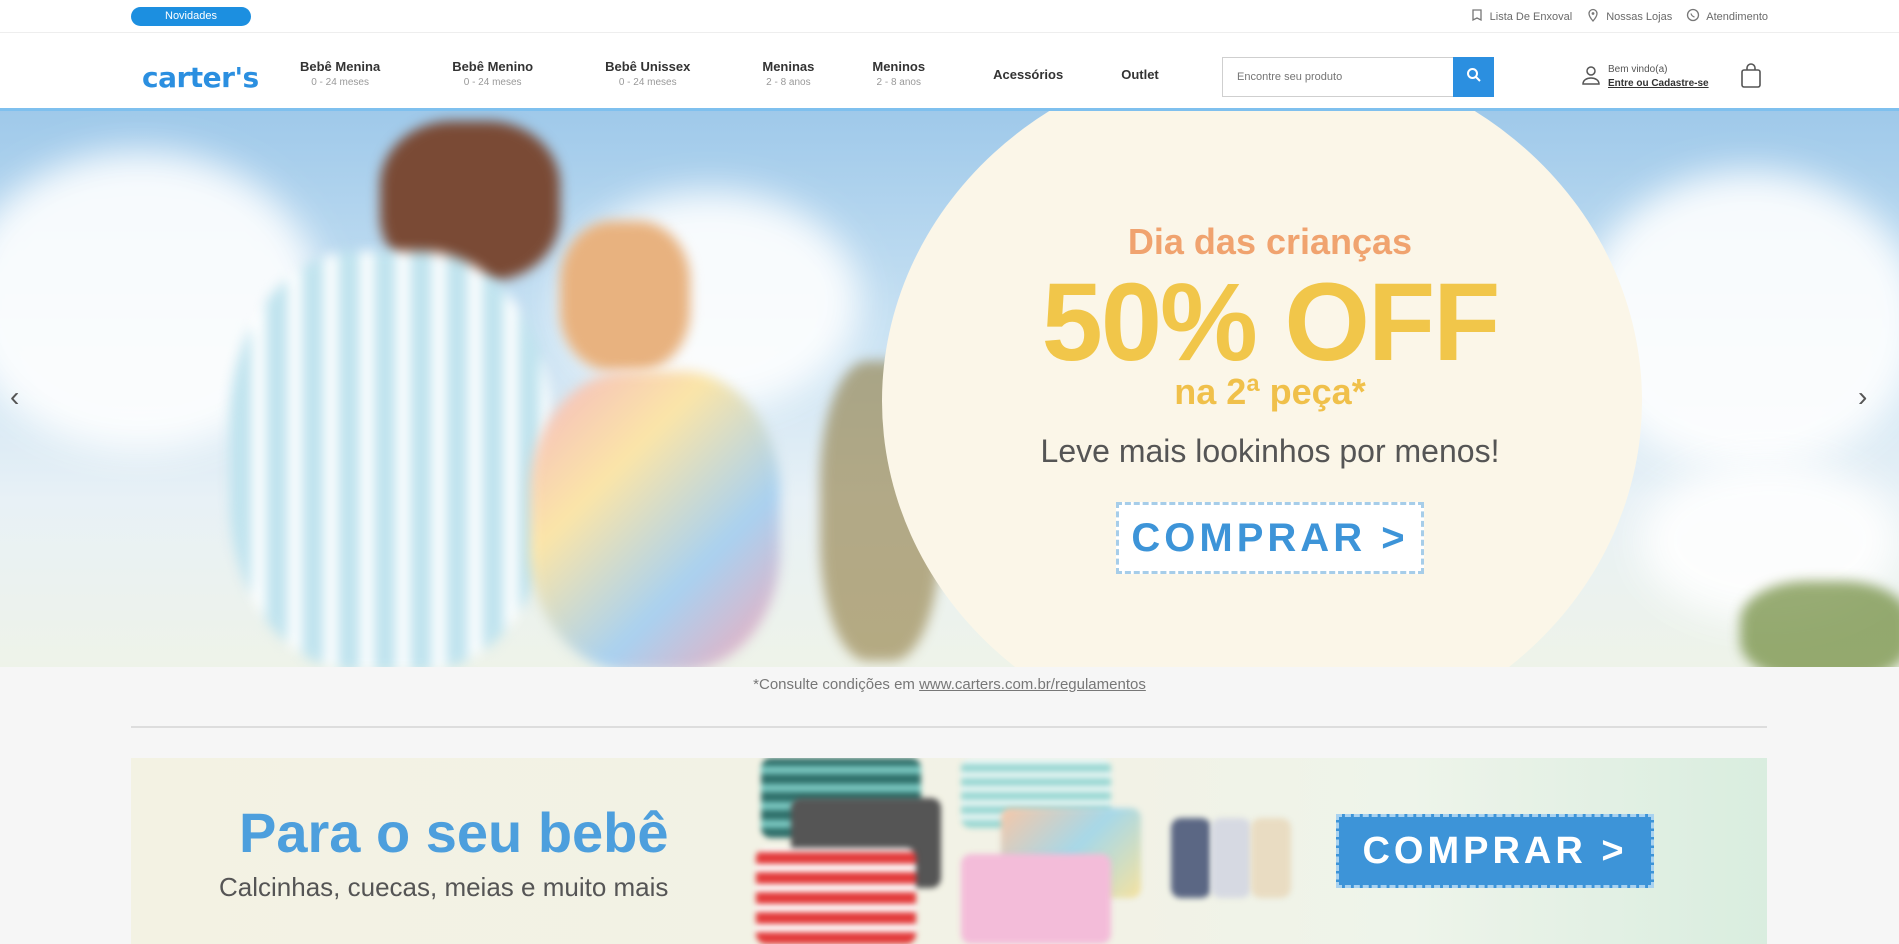  What do you see at coordinates (1693, 16) in the screenshot?
I see `whatsapp-icon` at bounding box center [1693, 16].